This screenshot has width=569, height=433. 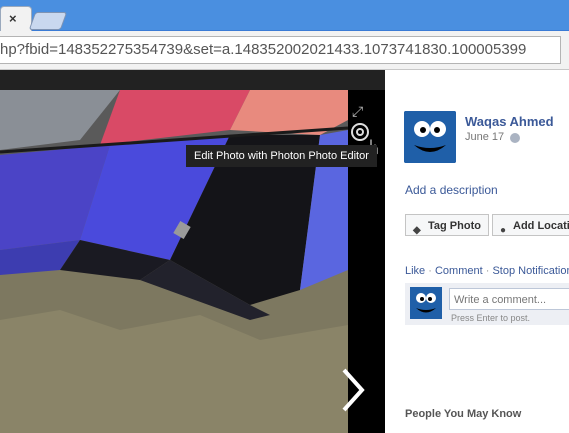 I want to click on add-location-label: Add Location, so click(x=541, y=226).